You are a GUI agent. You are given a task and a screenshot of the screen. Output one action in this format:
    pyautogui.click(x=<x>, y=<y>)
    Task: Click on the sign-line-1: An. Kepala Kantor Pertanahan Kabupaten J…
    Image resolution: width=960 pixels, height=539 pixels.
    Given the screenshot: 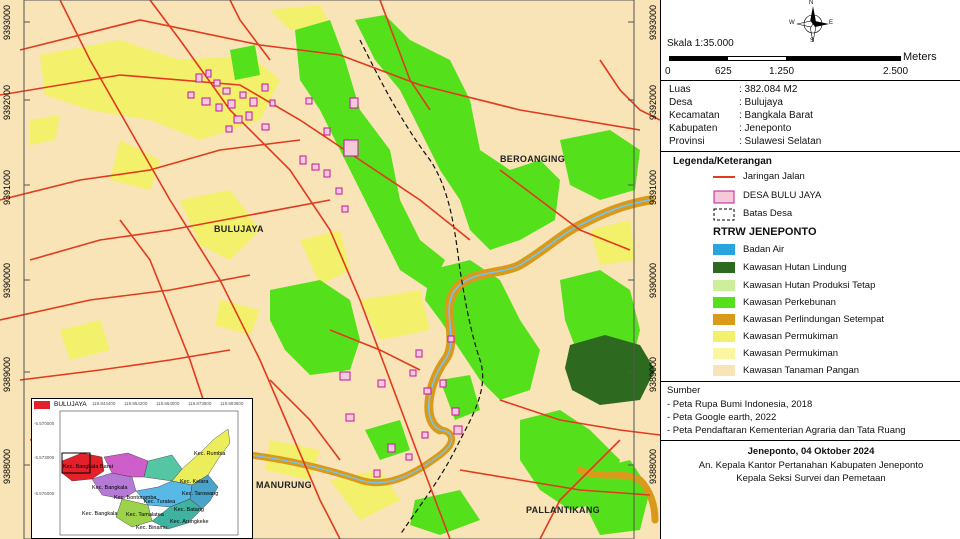 What is the action you would take?
    pyautogui.click(x=811, y=465)
    